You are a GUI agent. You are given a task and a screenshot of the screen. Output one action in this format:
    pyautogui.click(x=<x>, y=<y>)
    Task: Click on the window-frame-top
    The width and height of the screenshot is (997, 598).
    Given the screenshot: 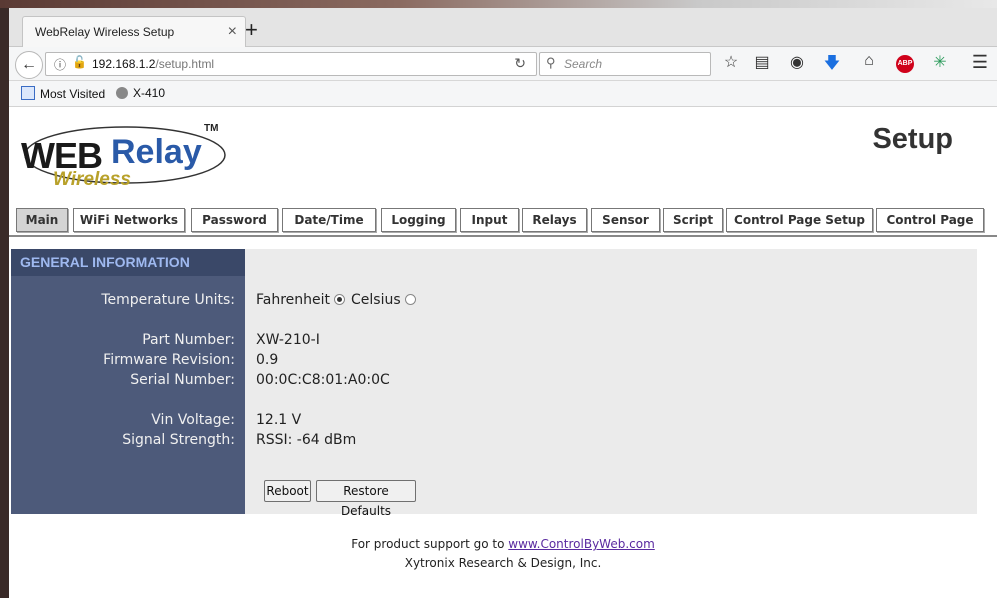 What is the action you would take?
    pyautogui.click(x=498, y=4)
    